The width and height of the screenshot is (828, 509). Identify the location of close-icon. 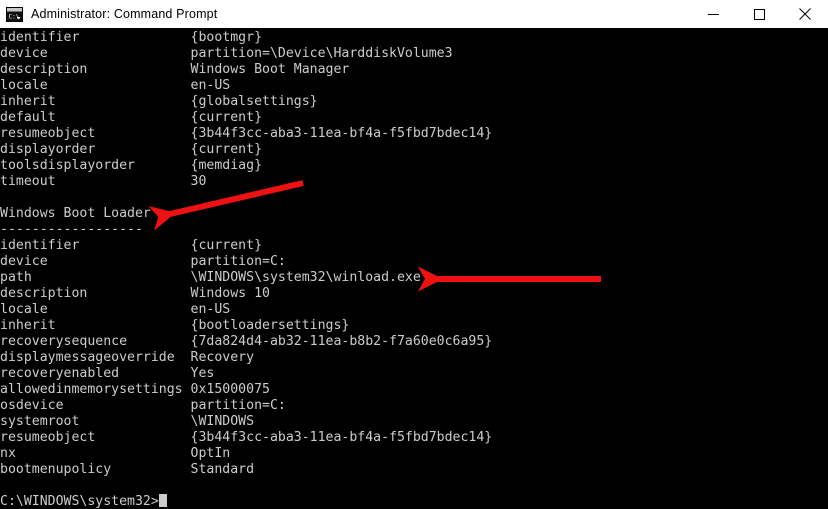
(805, 14).